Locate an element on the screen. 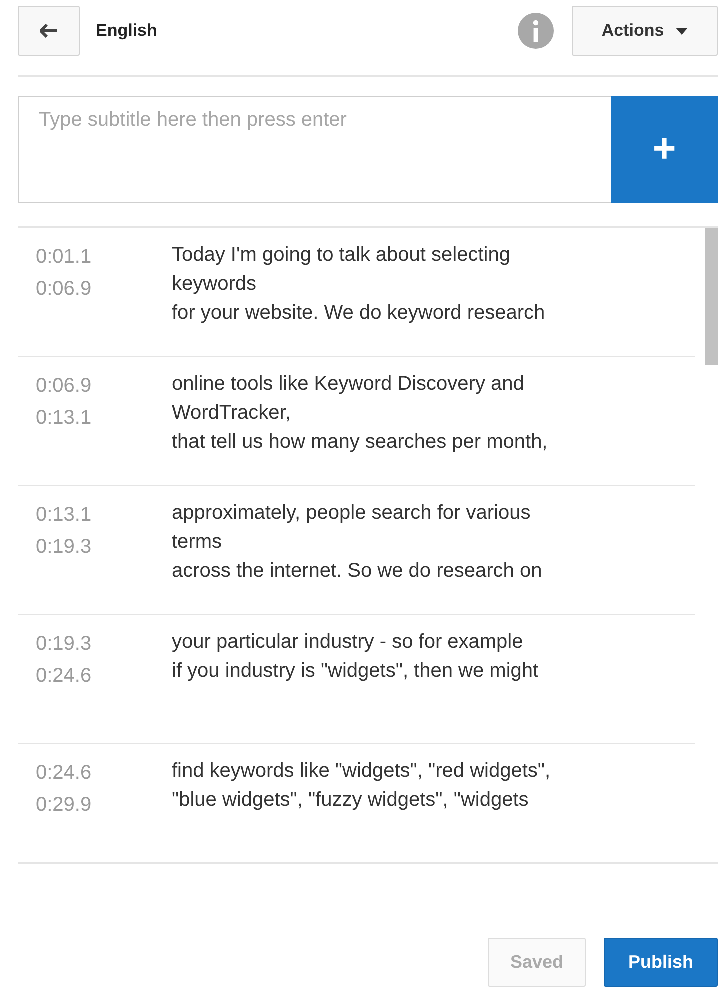  start-time: 0:24.6 is located at coordinates (64, 773).